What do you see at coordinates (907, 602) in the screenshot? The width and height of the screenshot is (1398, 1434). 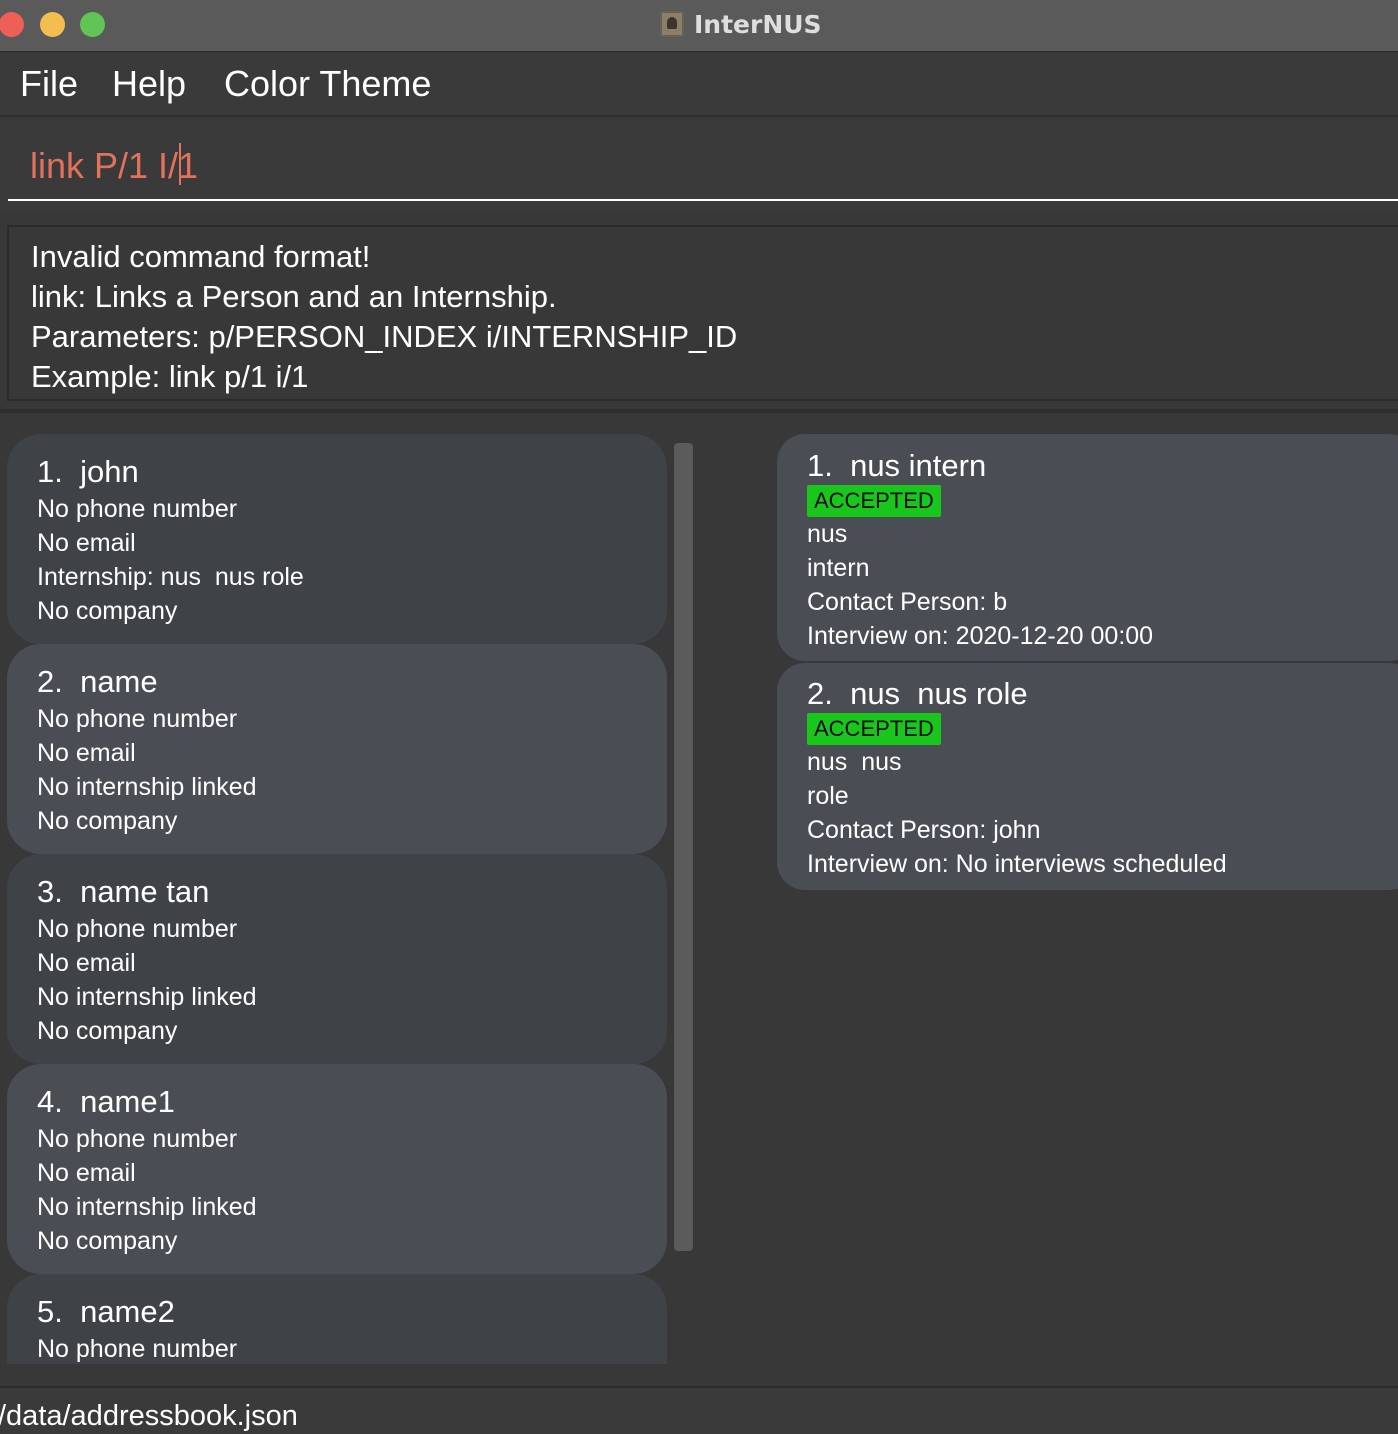 I see `internship-contact: Contact Person: b` at bounding box center [907, 602].